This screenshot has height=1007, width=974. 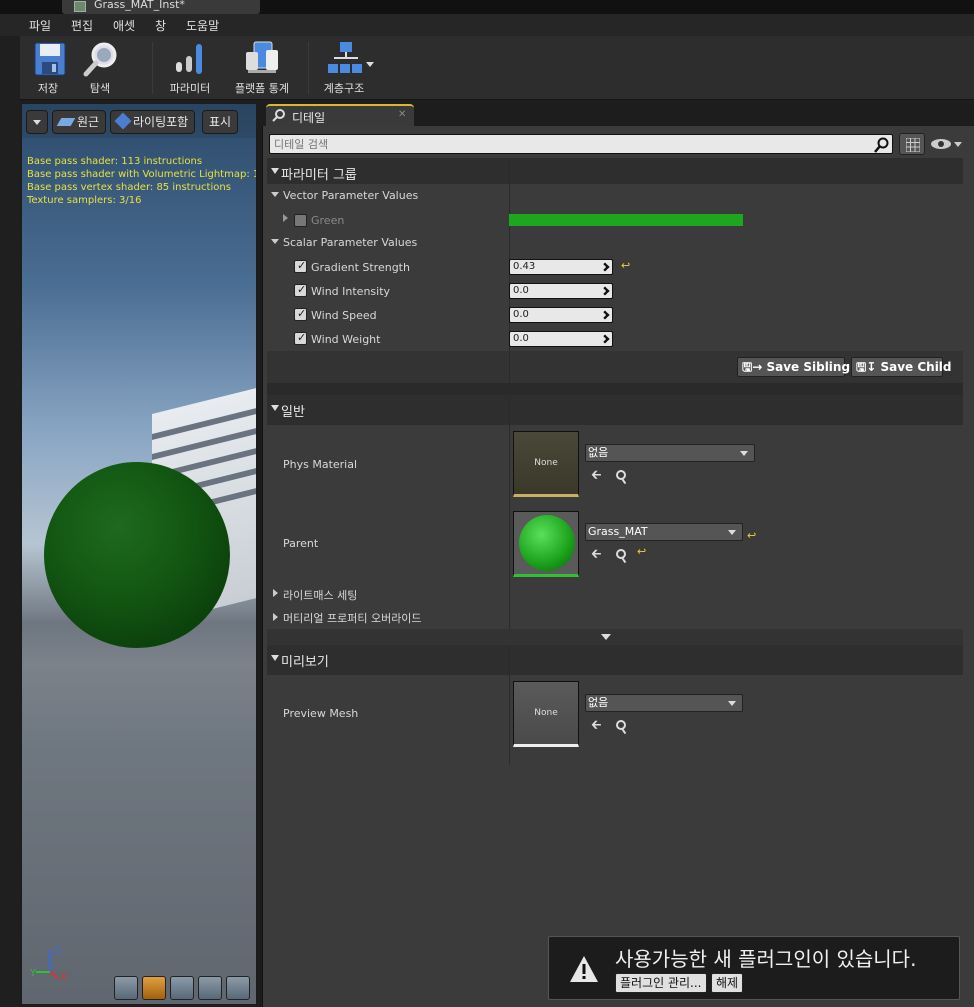 What do you see at coordinates (615, 593) in the screenshot?
I see `lightmass-settings-row: 라이트매스 세팅` at bounding box center [615, 593].